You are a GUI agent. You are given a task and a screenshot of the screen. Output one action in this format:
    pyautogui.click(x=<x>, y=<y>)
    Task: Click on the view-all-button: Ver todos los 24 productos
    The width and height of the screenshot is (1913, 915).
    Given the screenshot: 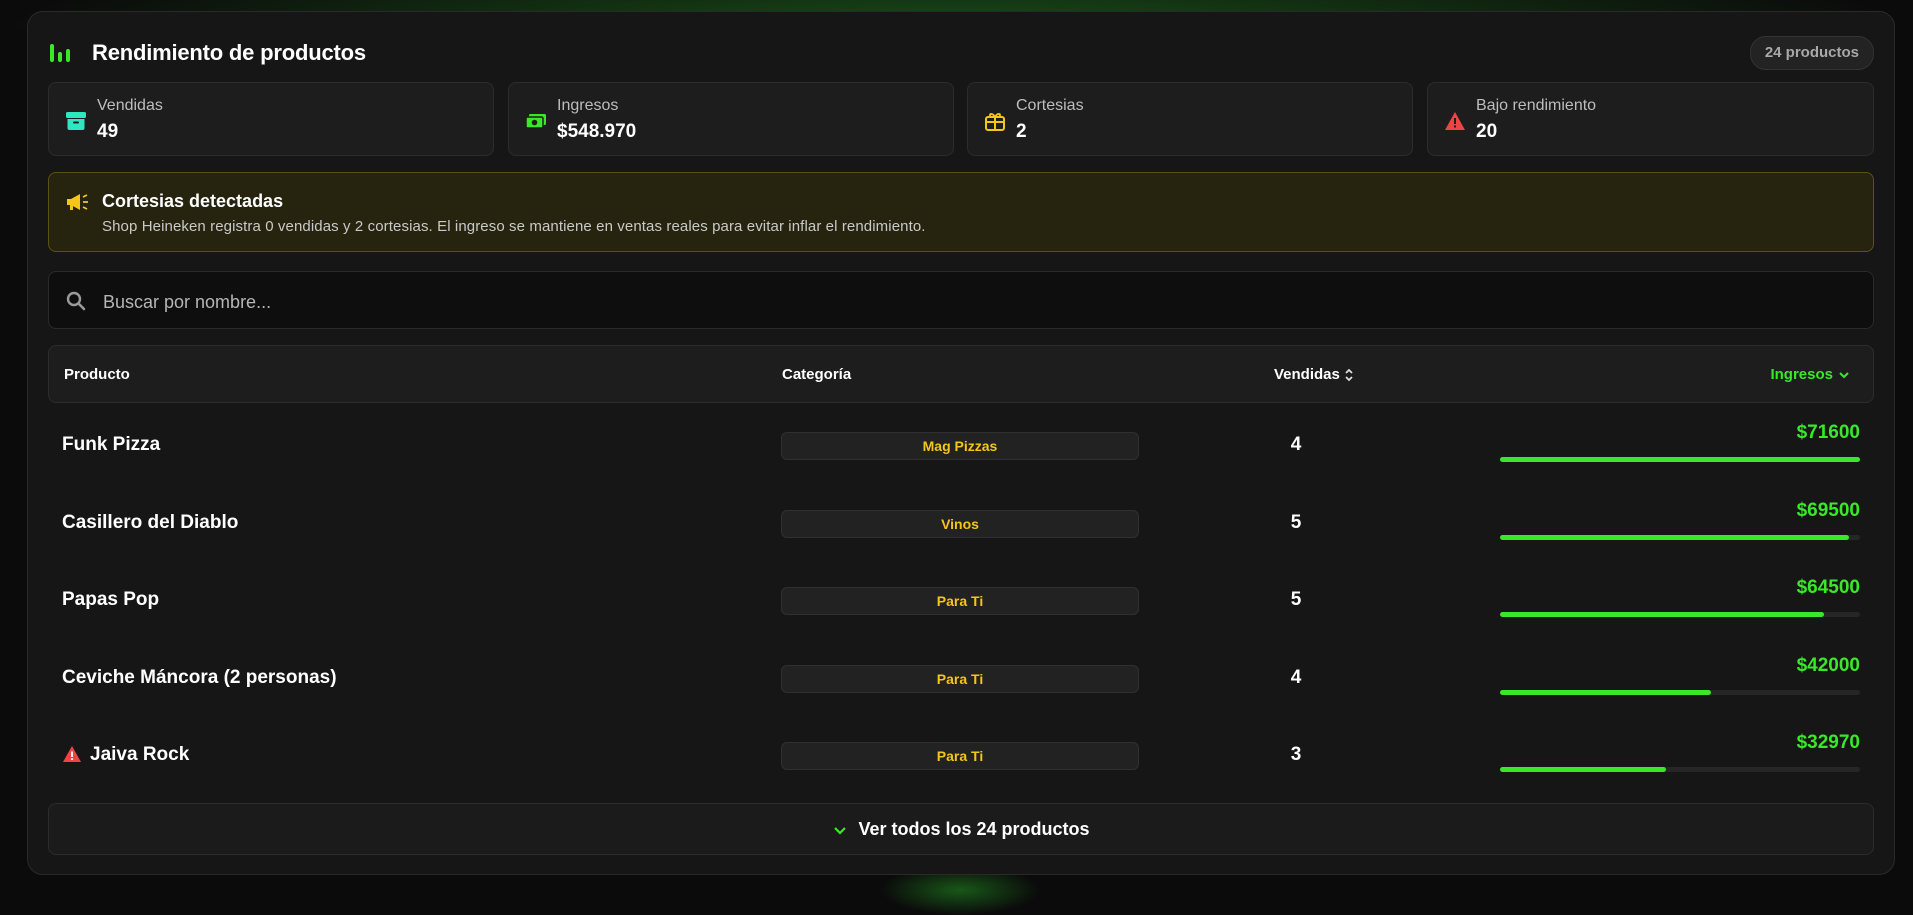 What is the action you would take?
    pyautogui.click(x=961, y=829)
    